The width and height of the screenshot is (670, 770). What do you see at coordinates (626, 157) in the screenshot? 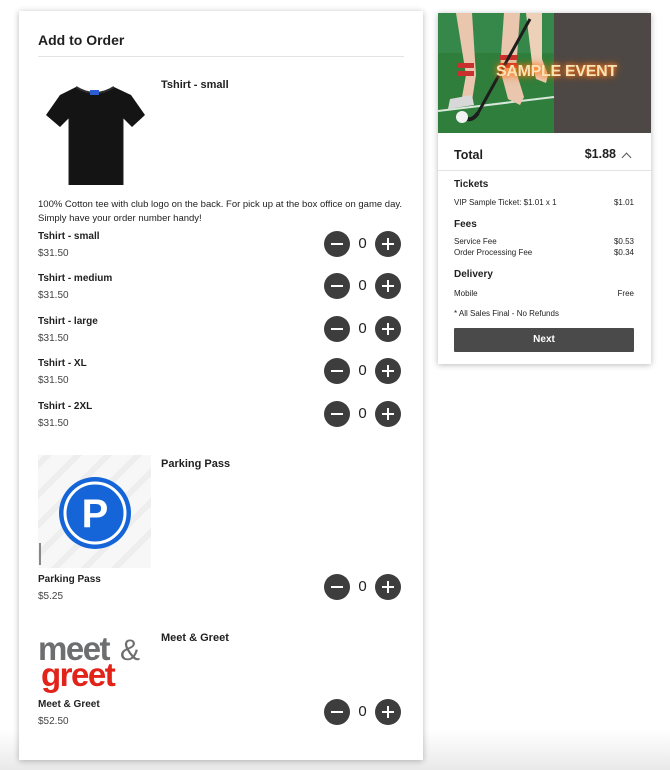
I see `chevron-up-icon` at bounding box center [626, 157].